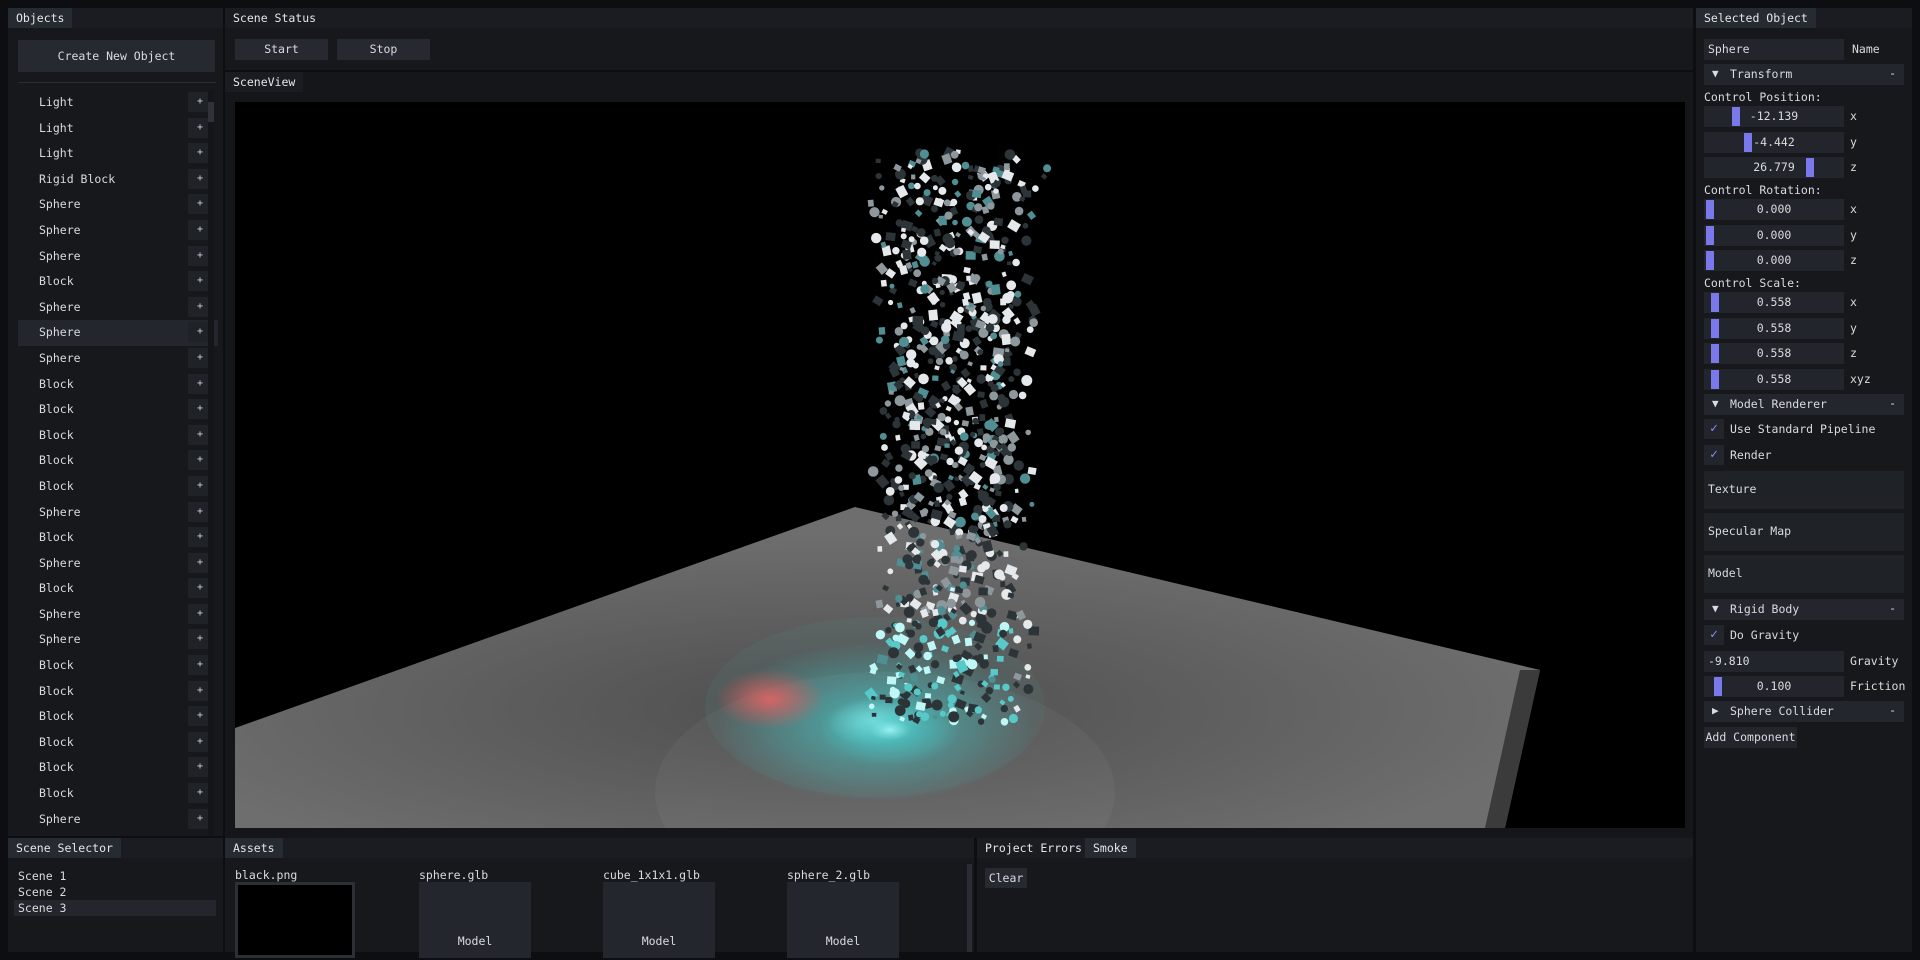  I want to click on image-thumbnail, so click(295, 920).